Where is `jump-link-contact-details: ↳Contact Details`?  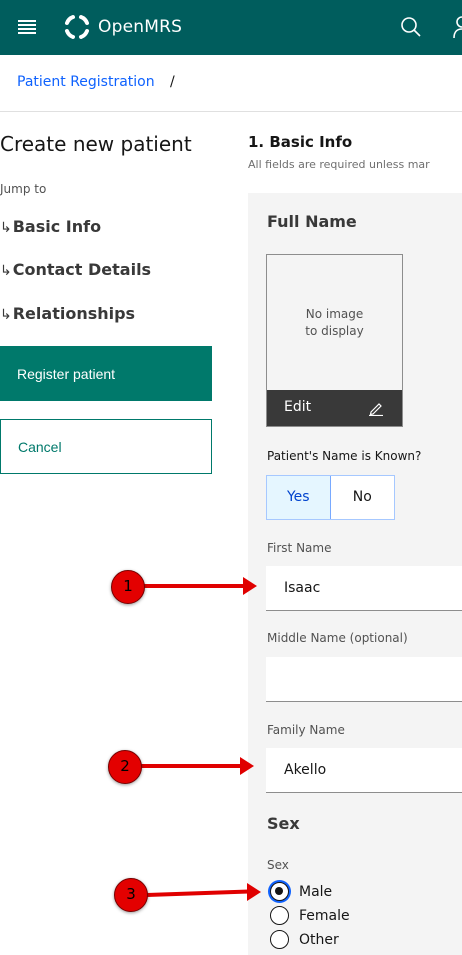
jump-link-contact-details: ↳Contact Details is located at coordinates (75, 269).